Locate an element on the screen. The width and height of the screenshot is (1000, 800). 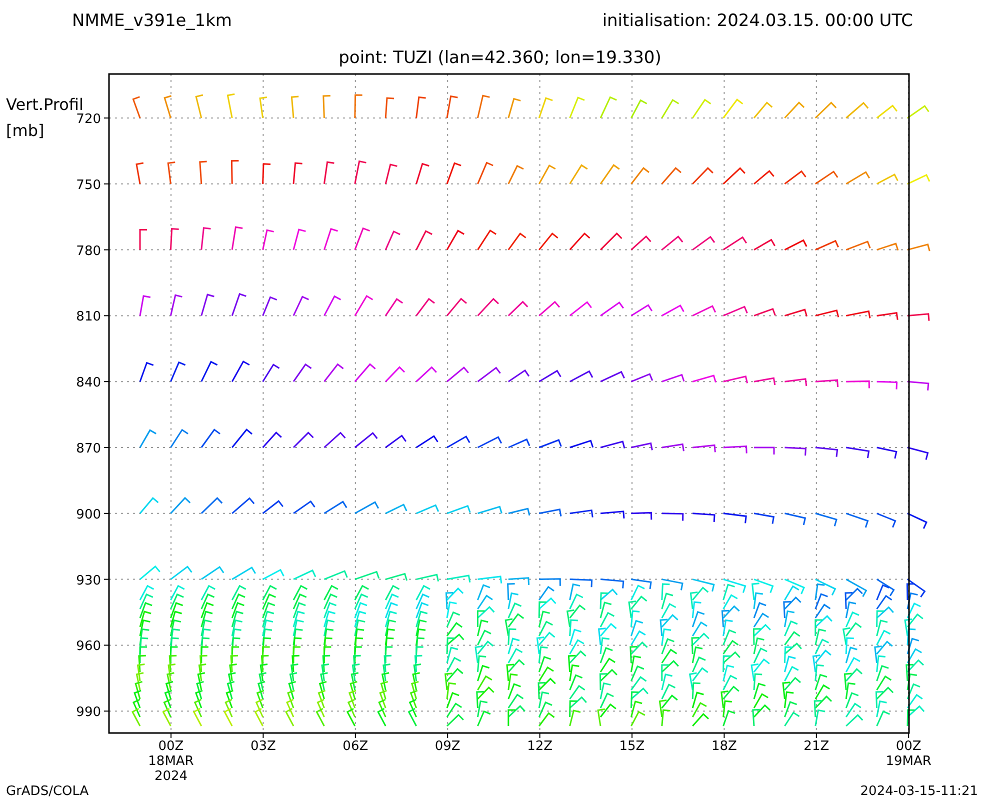
y-tick-label: 960 is located at coordinates (88, 646).